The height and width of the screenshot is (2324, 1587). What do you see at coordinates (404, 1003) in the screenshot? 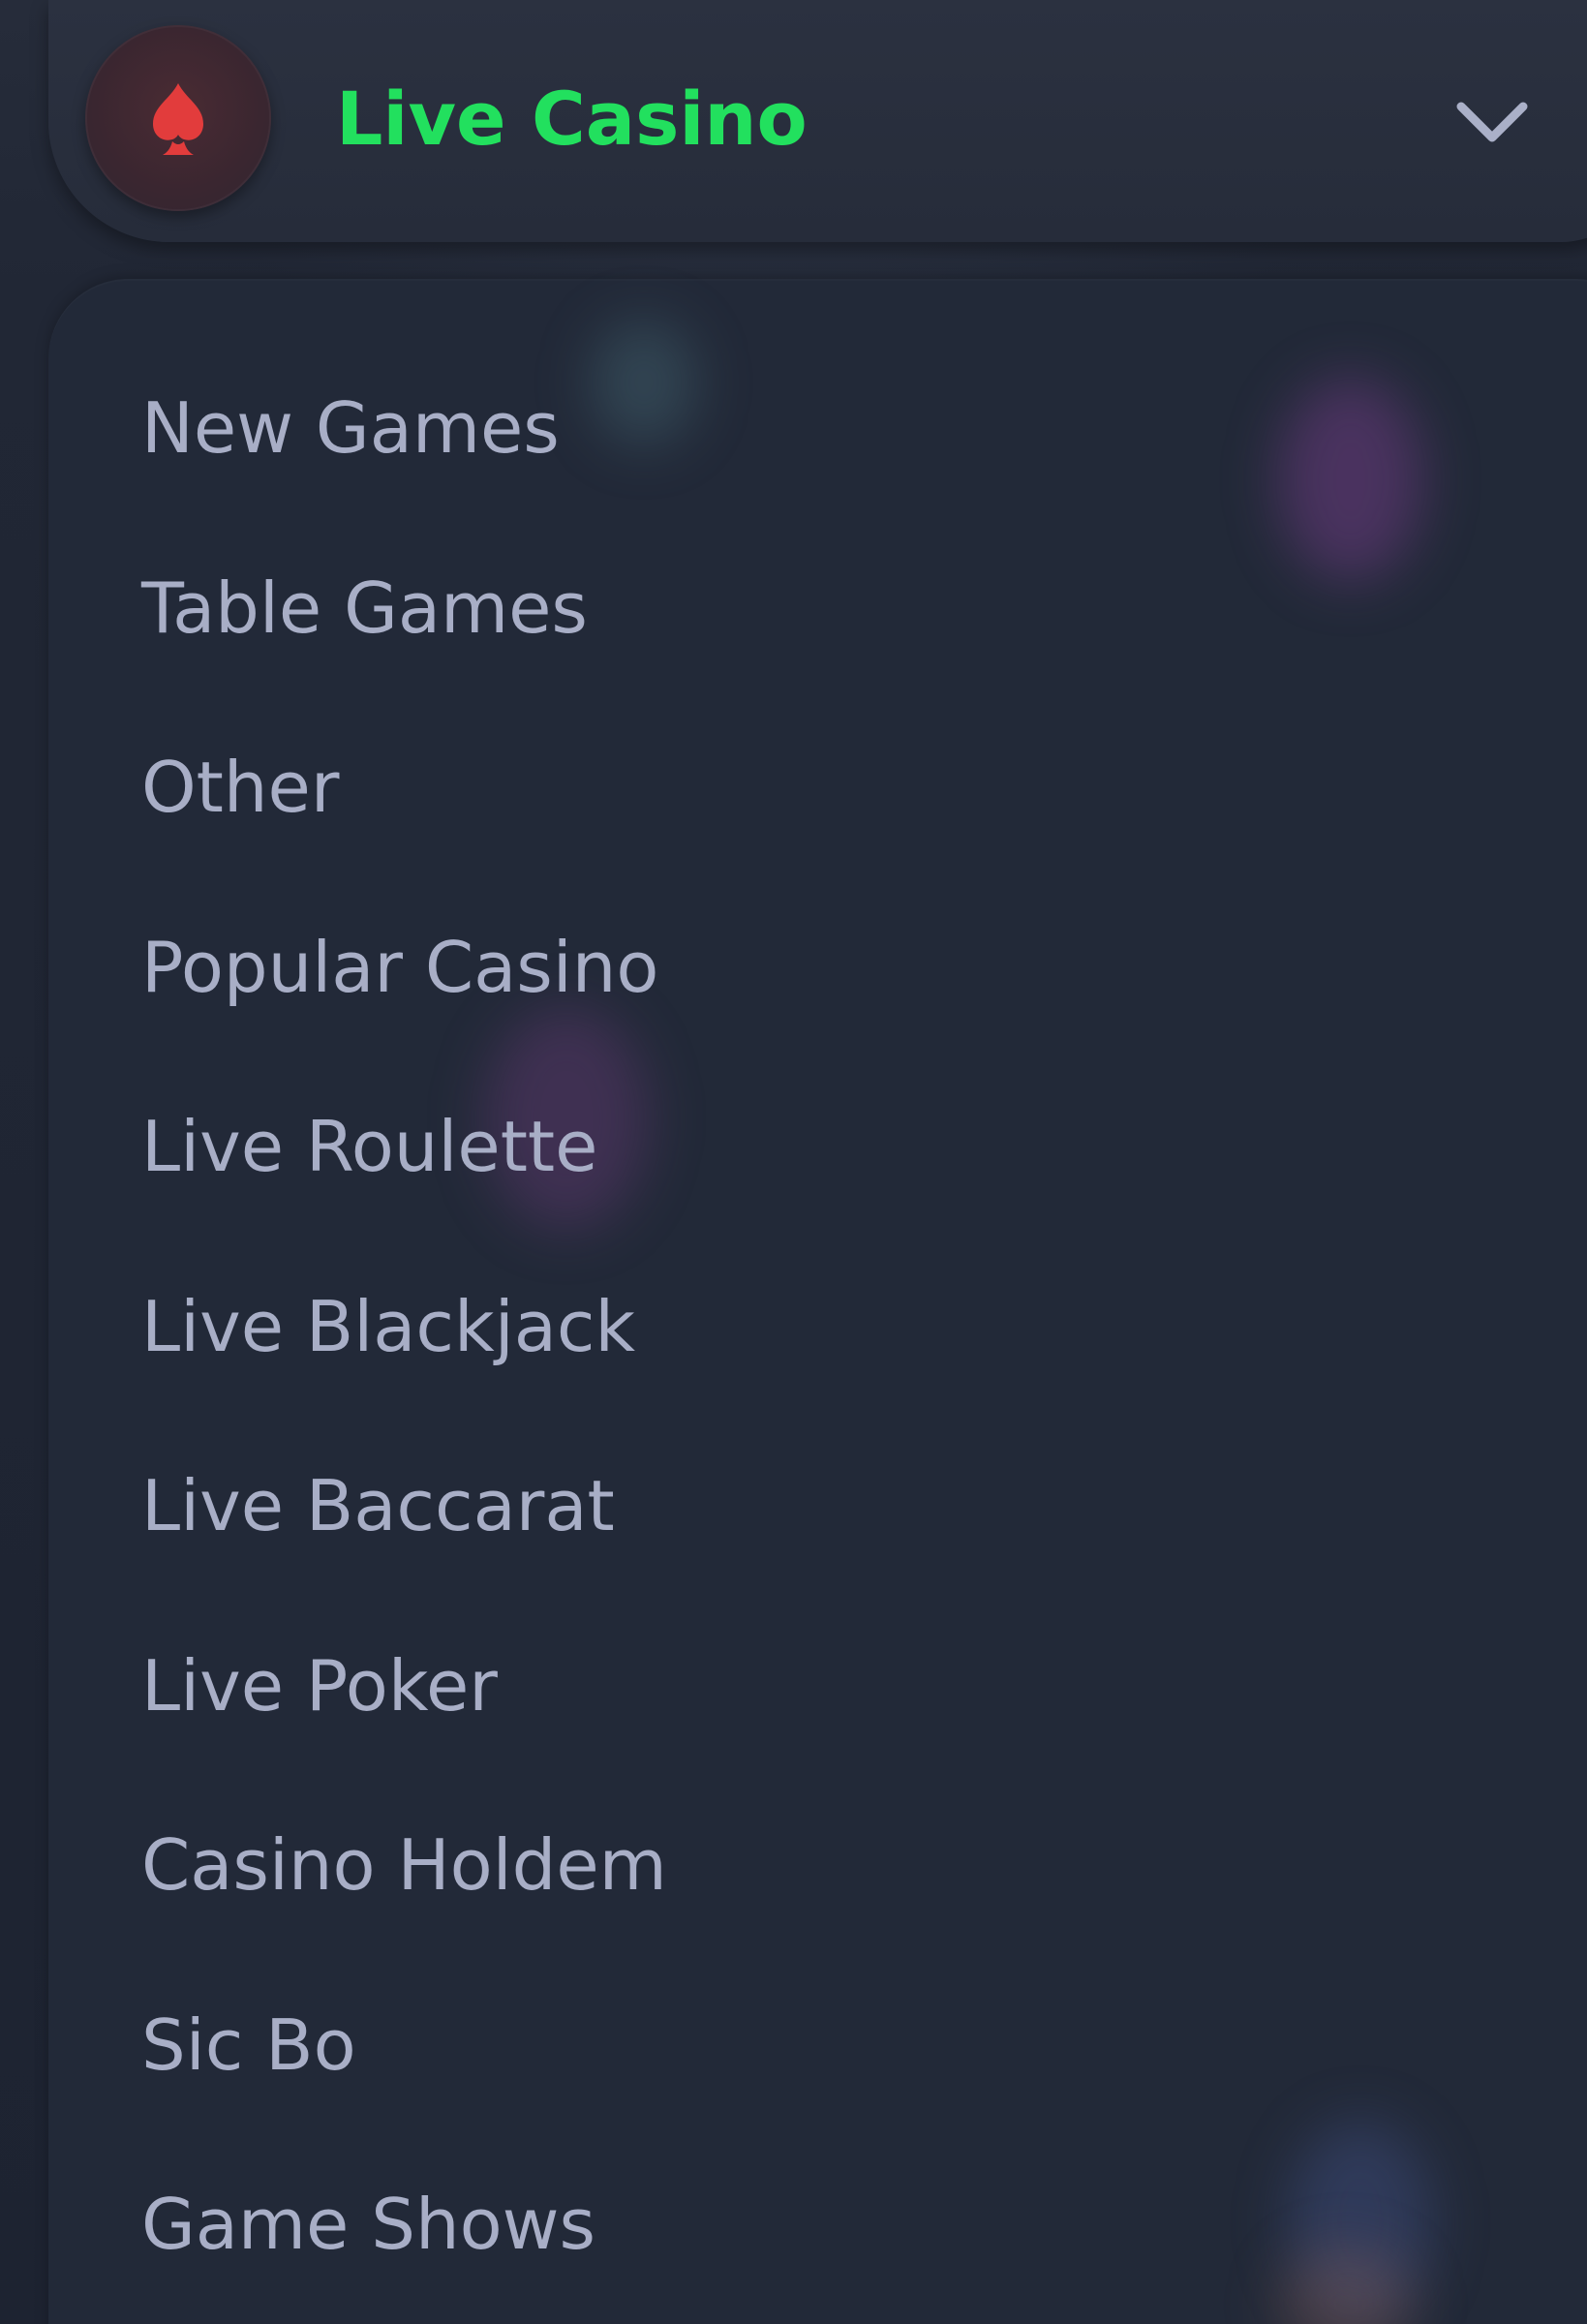
I see `menu-item-popular-casino: Popular Casino` at bounding box center [404, 1003].